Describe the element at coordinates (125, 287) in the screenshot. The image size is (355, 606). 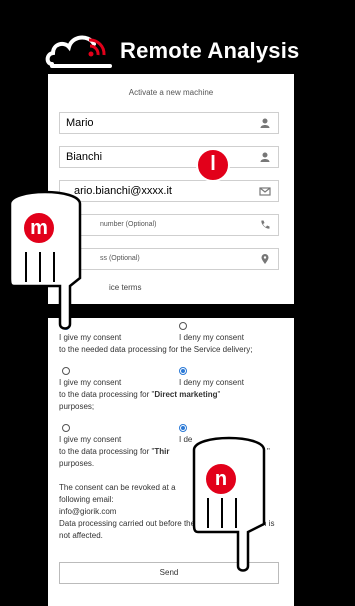
I see `service-terms-link: ice terms` at that location.